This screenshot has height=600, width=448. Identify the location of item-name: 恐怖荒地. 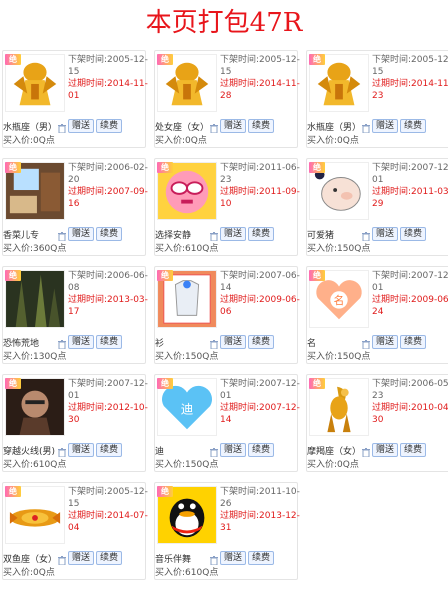
(21, 344).